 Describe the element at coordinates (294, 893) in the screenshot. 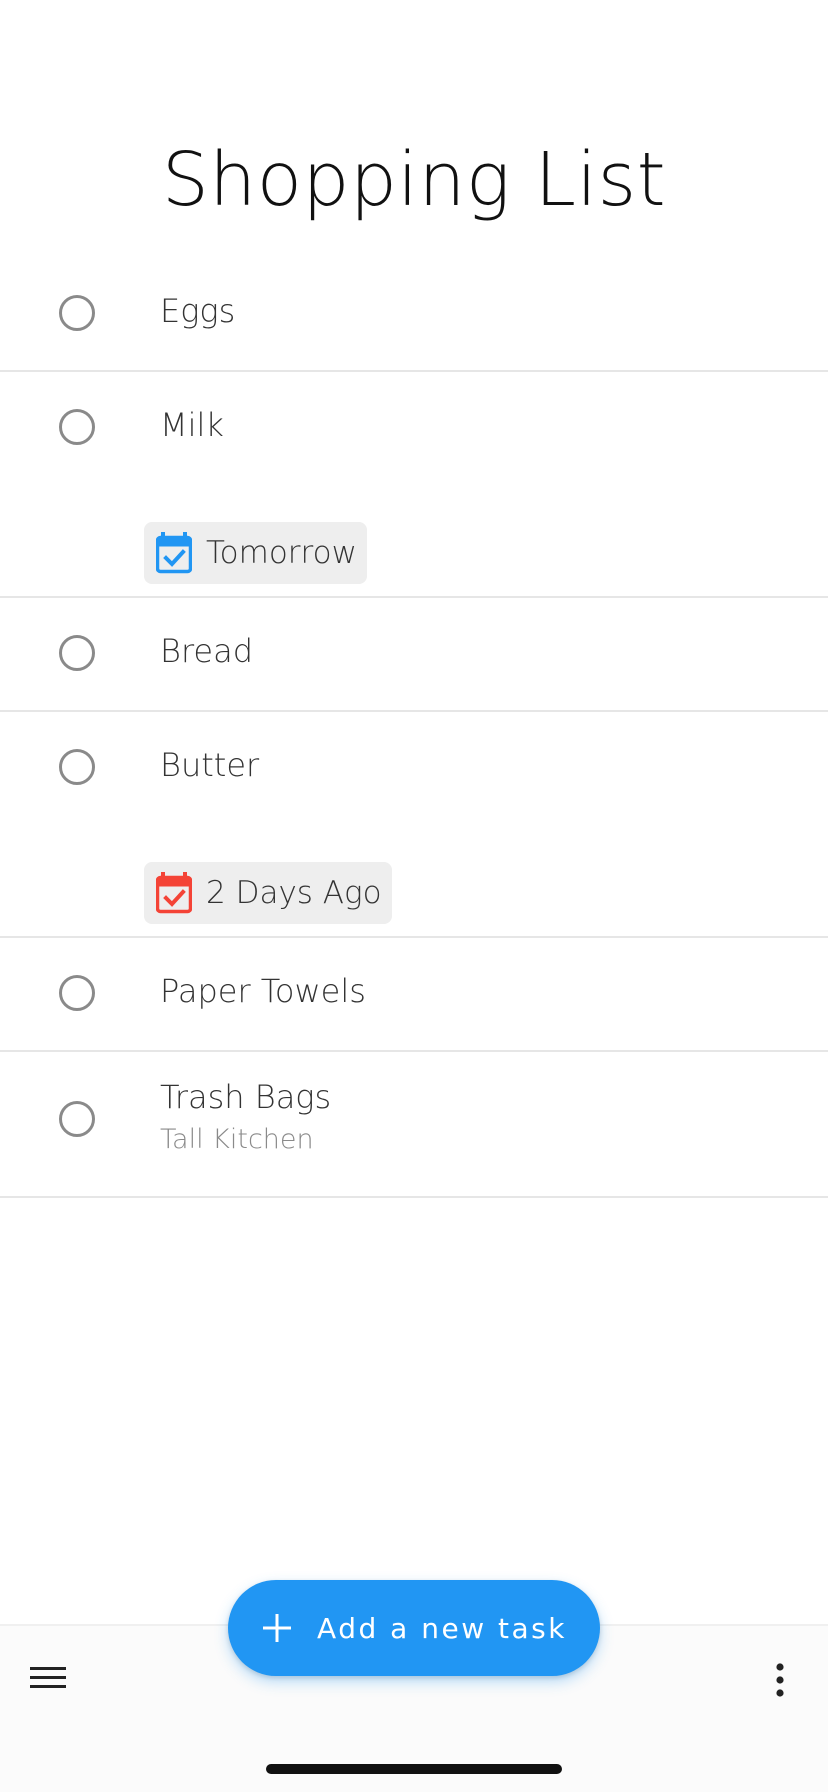

I see `due-date-label: 2 Days Ago` at that location.